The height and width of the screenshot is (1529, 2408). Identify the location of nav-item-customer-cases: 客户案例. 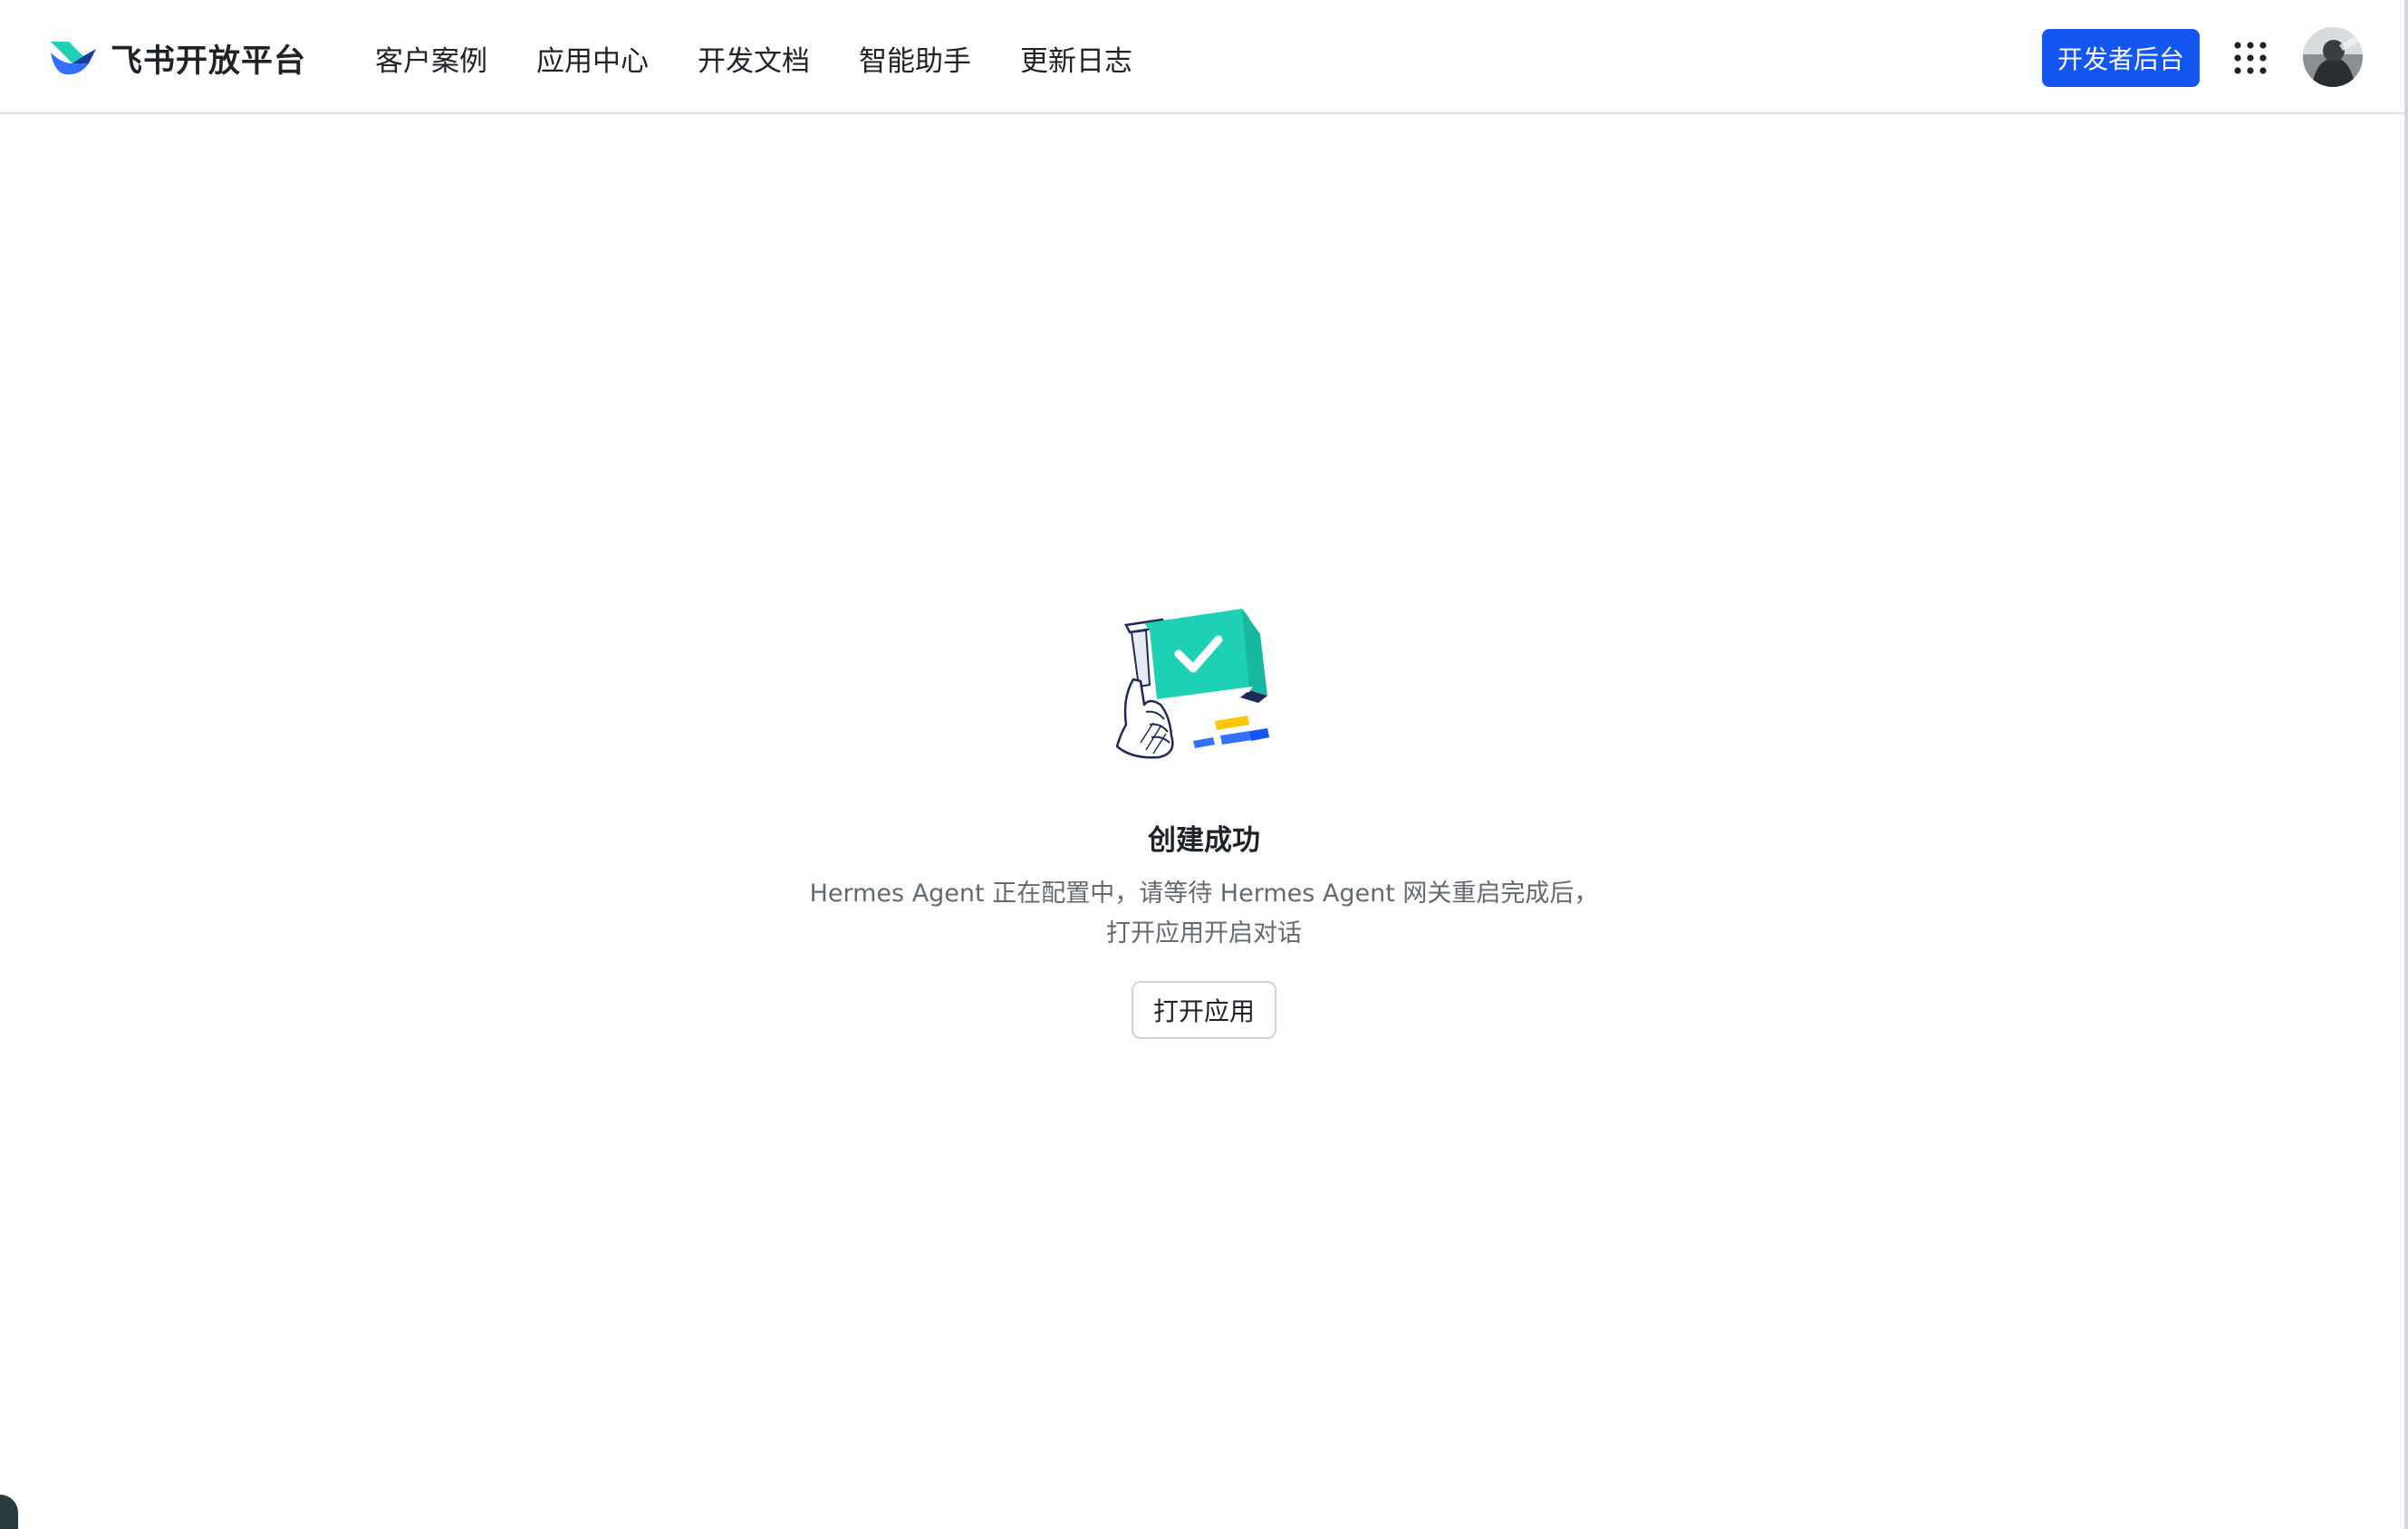
(431, 59).